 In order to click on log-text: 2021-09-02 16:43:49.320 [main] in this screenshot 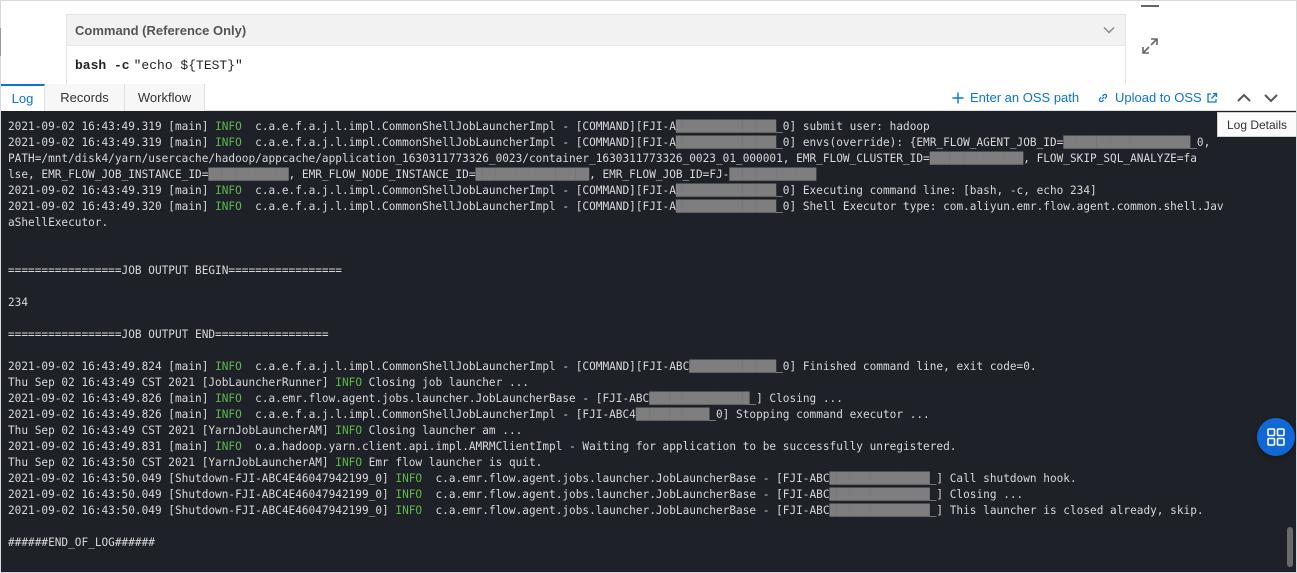, I will do `click(112, 206)`.